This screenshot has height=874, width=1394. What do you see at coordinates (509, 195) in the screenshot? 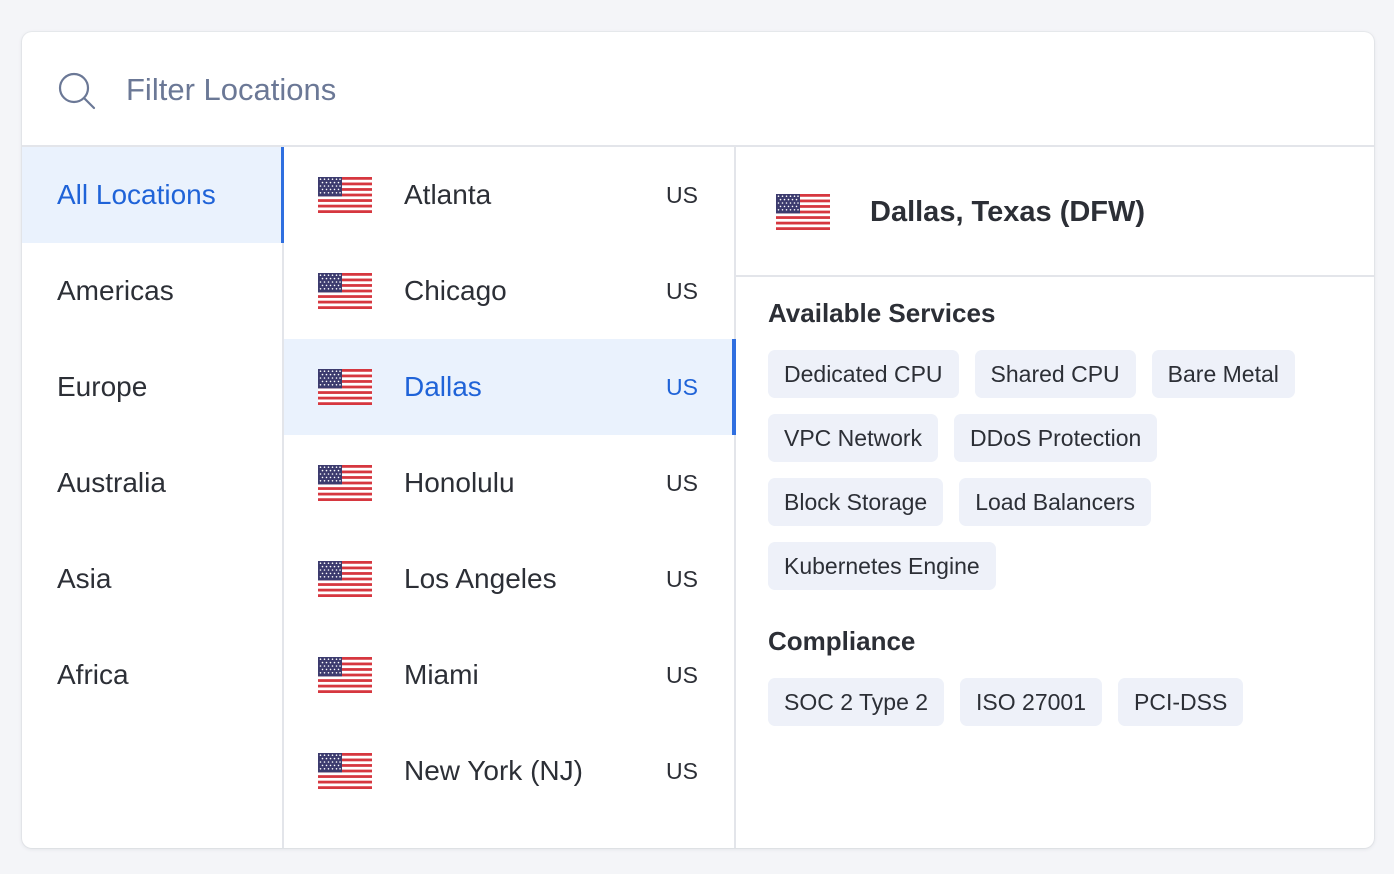
I see `city-item-atlanta: Atlanta US` at bounding box center [509, 195].